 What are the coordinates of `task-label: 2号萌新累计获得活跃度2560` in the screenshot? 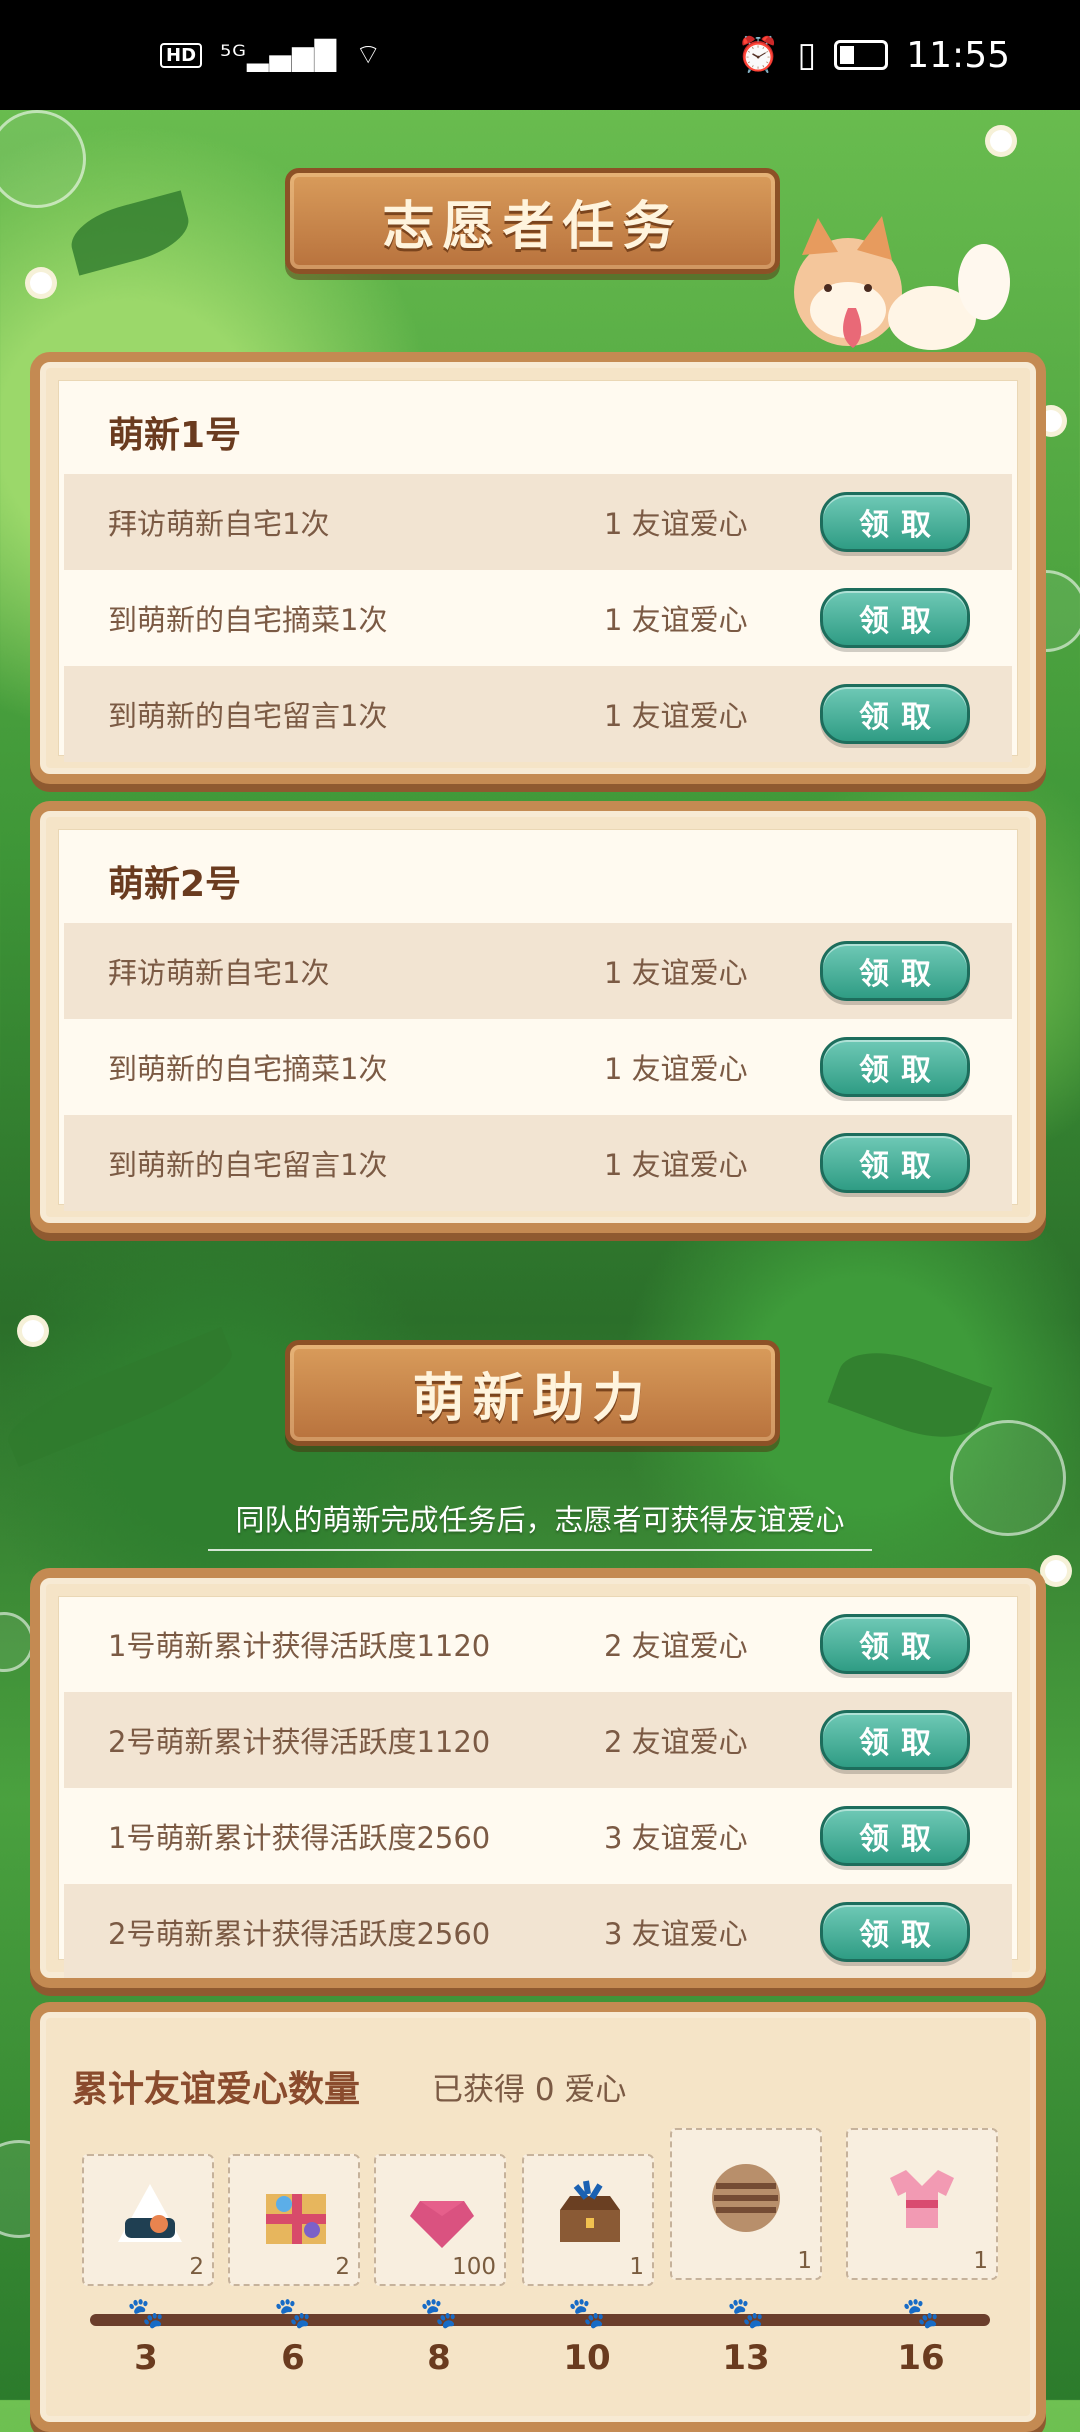 It's located at (299, 1934).